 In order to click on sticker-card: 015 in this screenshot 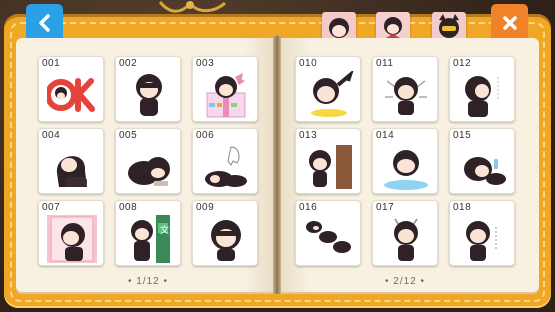, I will do `click(482, 161)`.